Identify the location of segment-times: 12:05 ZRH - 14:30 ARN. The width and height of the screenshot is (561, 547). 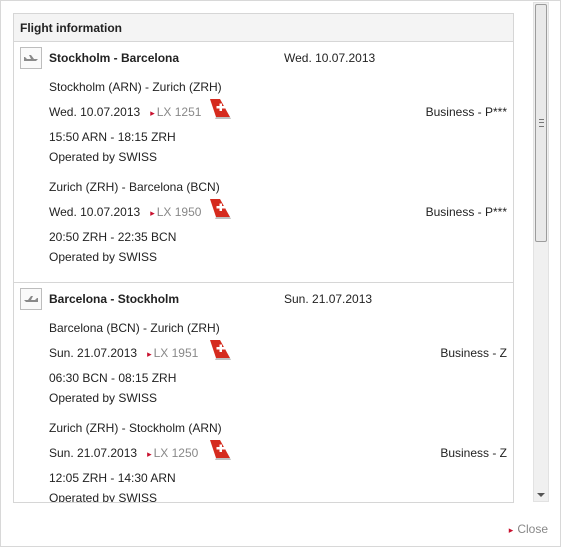
(112, 478).